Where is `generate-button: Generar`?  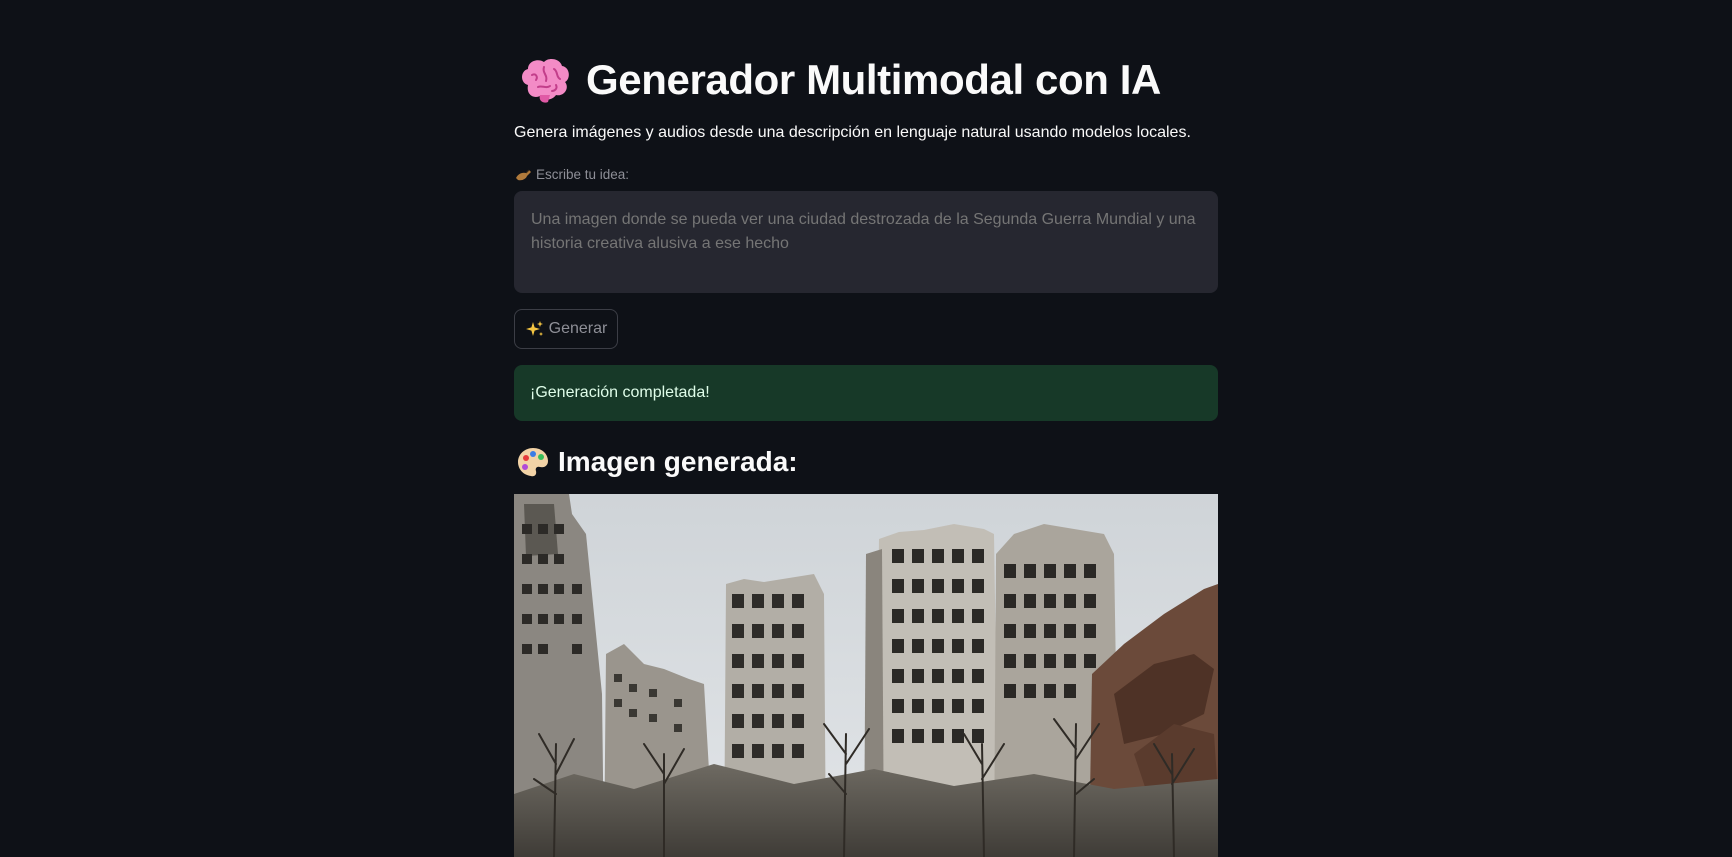
generate-button: Generar is located at coordinates (566, 329).